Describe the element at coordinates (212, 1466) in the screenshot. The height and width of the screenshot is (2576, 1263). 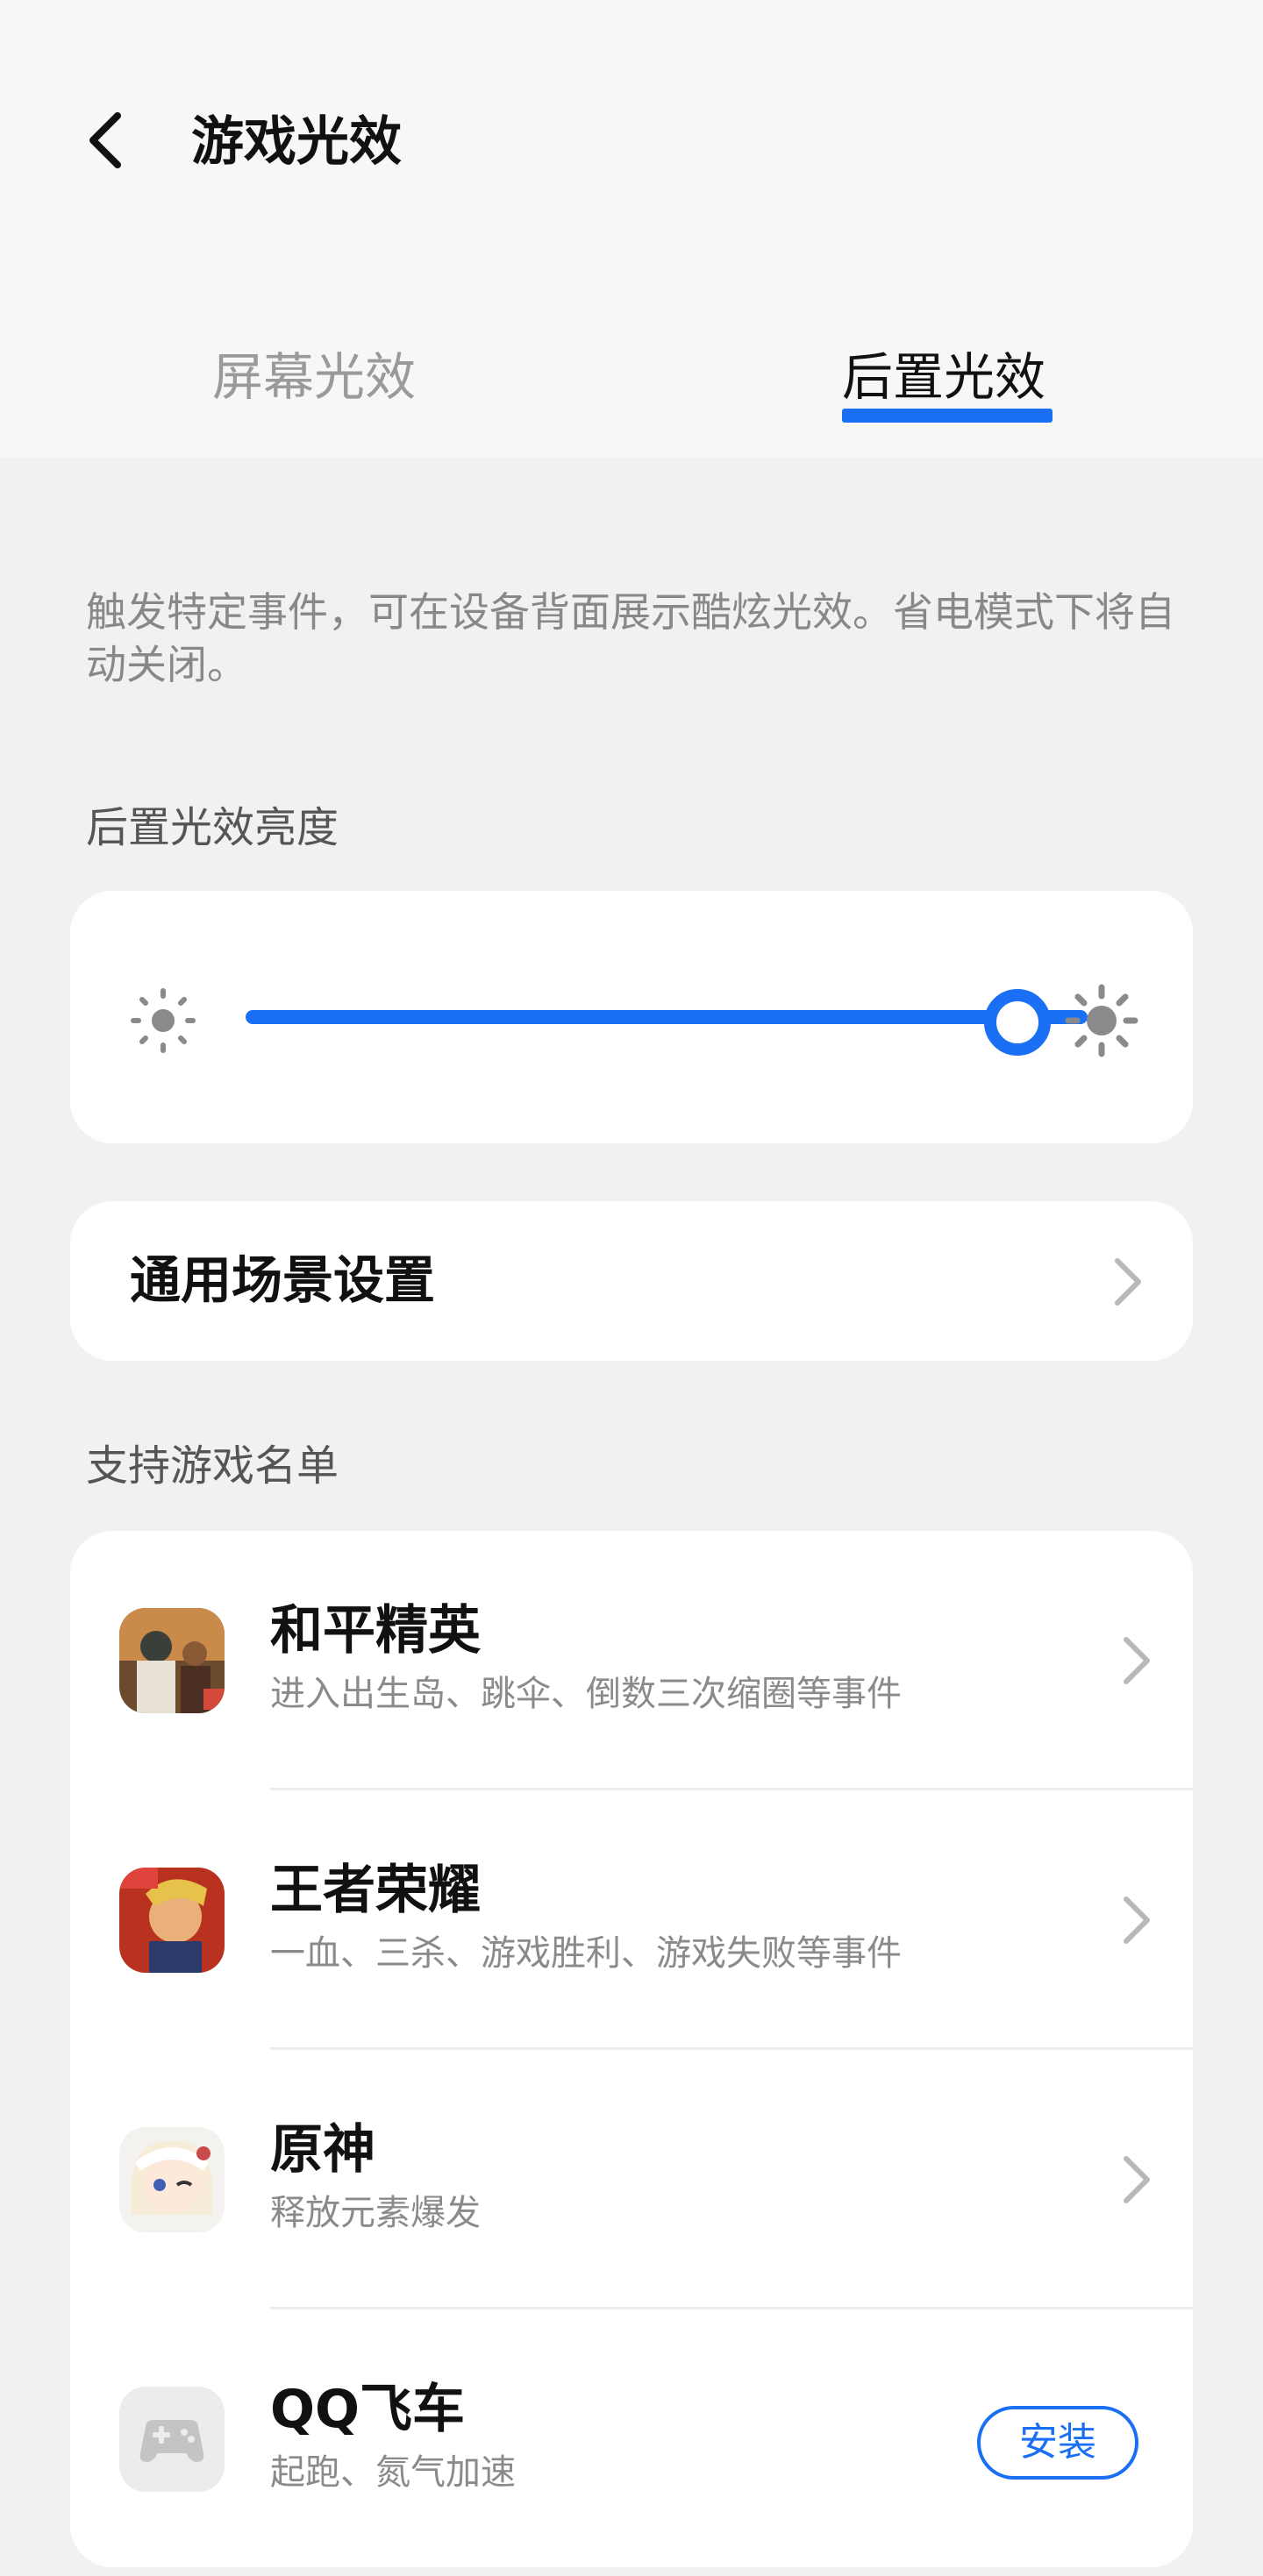
I see `game-list-section-label: 支持游戏名单` at that location.